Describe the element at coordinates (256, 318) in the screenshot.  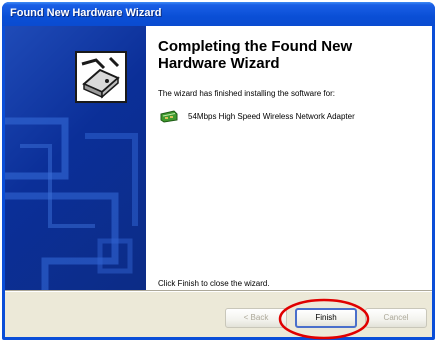
I see `back-button: < Back` at that location.